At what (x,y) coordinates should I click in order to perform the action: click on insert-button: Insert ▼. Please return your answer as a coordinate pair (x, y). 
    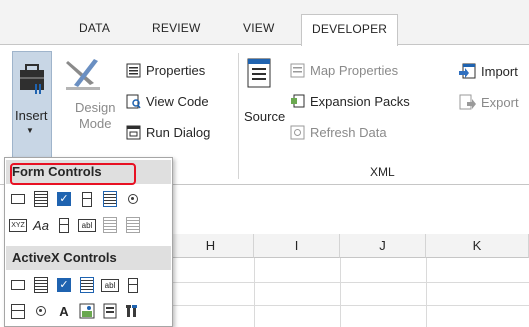
    Looking at the image, I should click on (32, 112).